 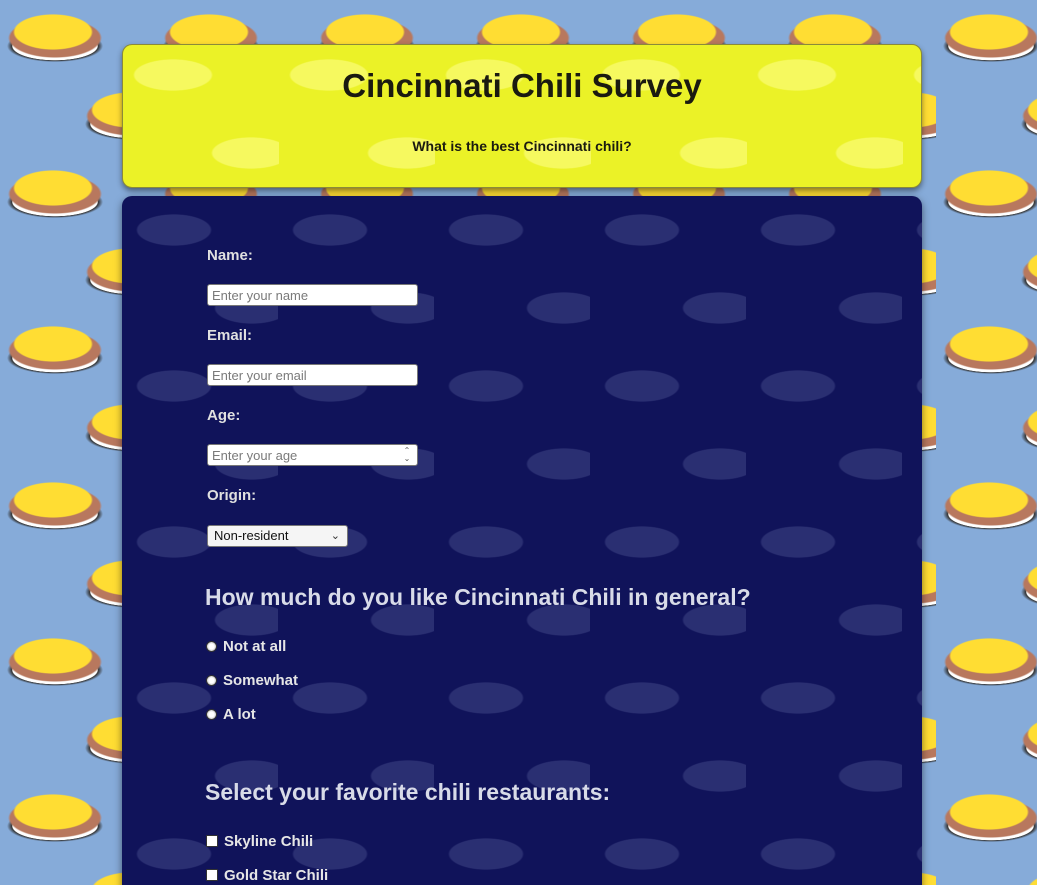 What do you see at coordinates (251, 535) in the screenshot?
I see `origin-selected-value: Non-resident` at bounding box center [251, 535].